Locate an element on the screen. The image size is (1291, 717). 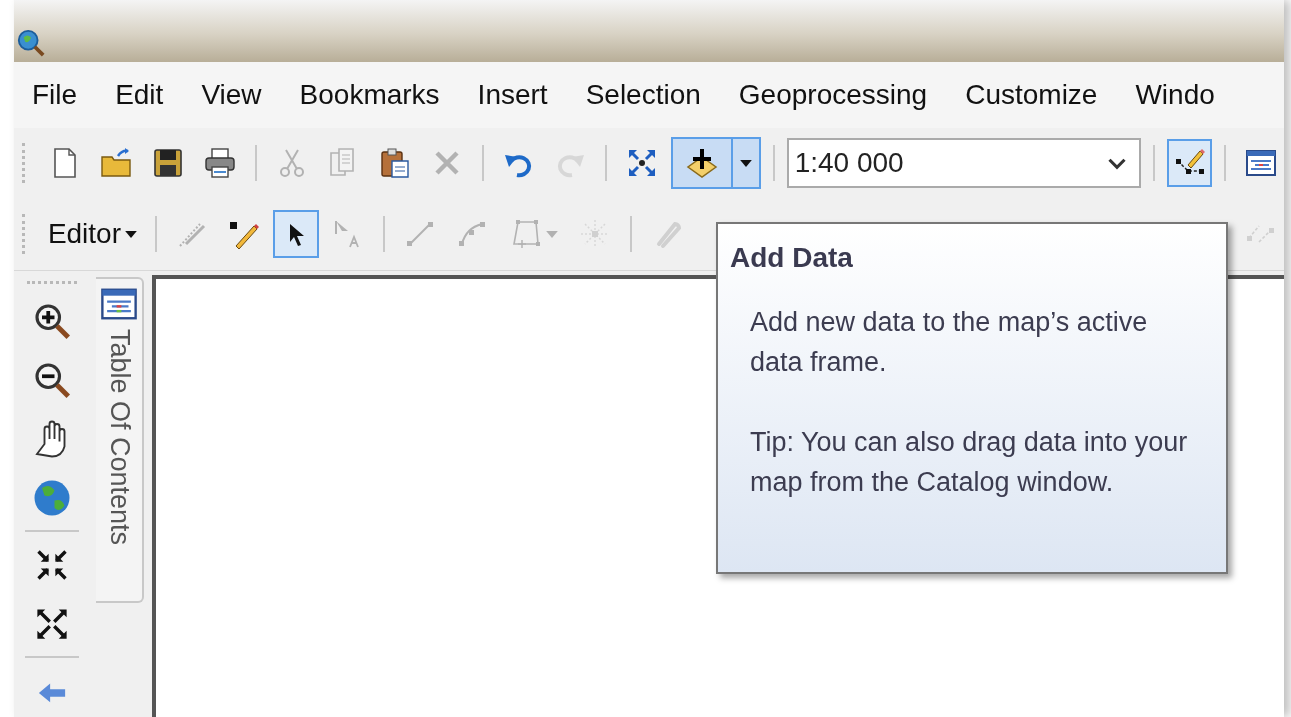
tooltip-text: Tip: You can also drag data into your map from the Catalog window. is located at coordinates (969, 462).